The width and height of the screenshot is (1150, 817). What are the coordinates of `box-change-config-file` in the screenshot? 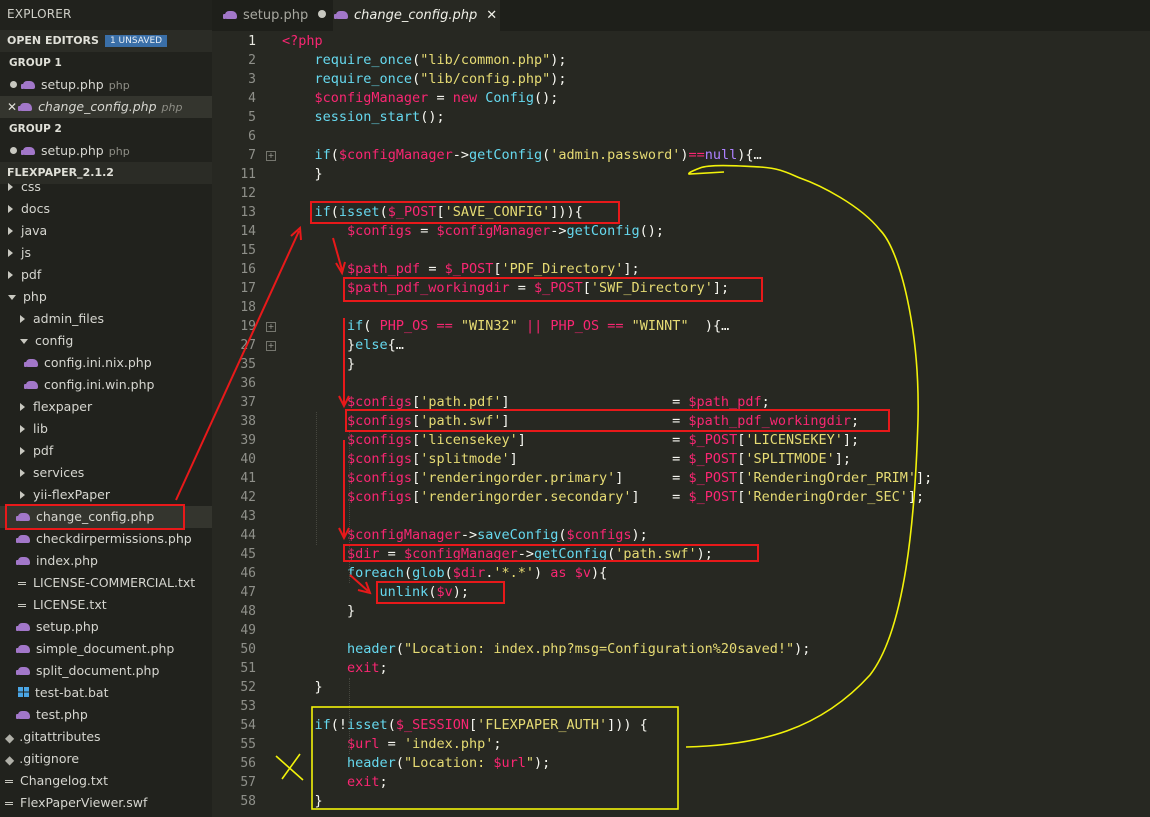 It's located at (95, 517).